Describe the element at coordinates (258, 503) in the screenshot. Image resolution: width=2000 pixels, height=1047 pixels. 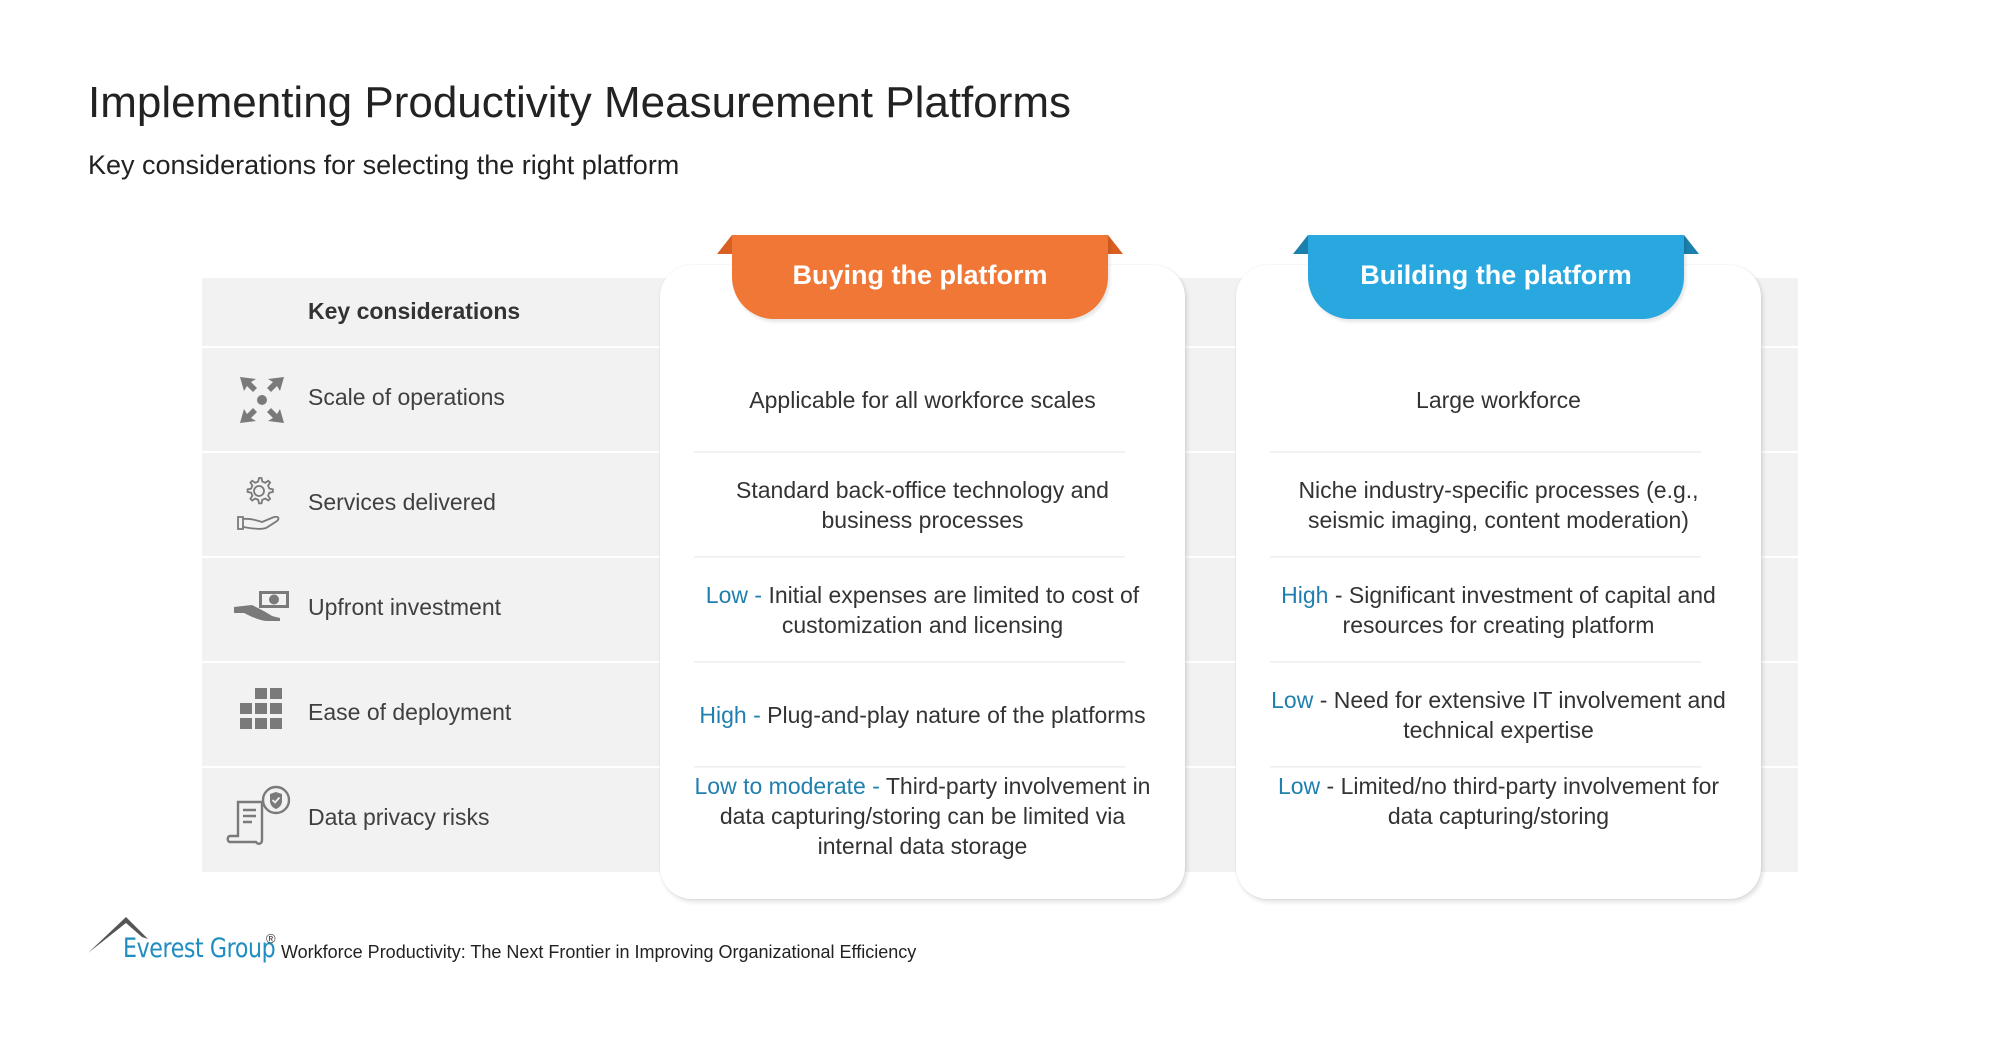
I see `gear-hand-icon` at that location.